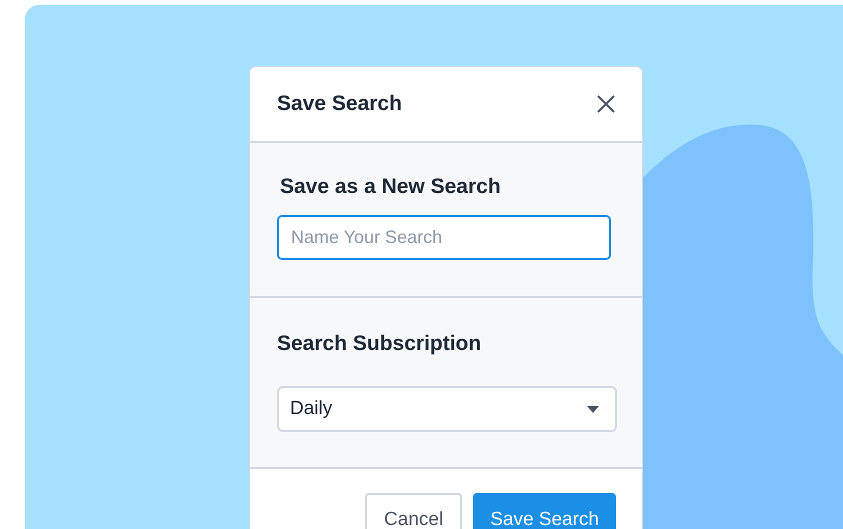 The height and width of the screenshot is (529, 843). What do you see at coordinates (444, 237) in the screenshot?
I see `search-name-field: Name Your Search` at bounding box center [444, 237].